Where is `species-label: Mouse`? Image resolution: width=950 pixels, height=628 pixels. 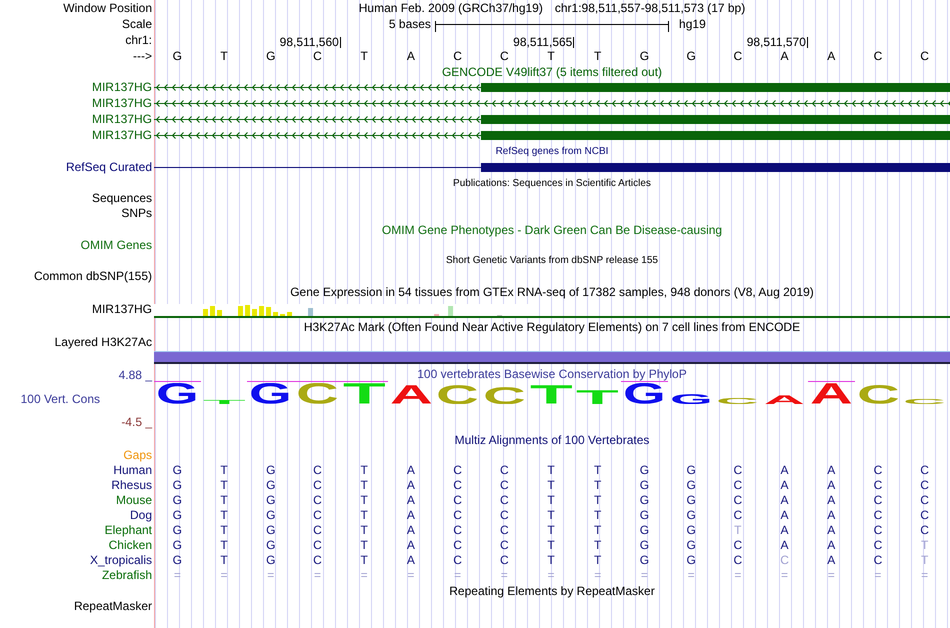 species-label: Mouse is located at coordinates (134, 499).